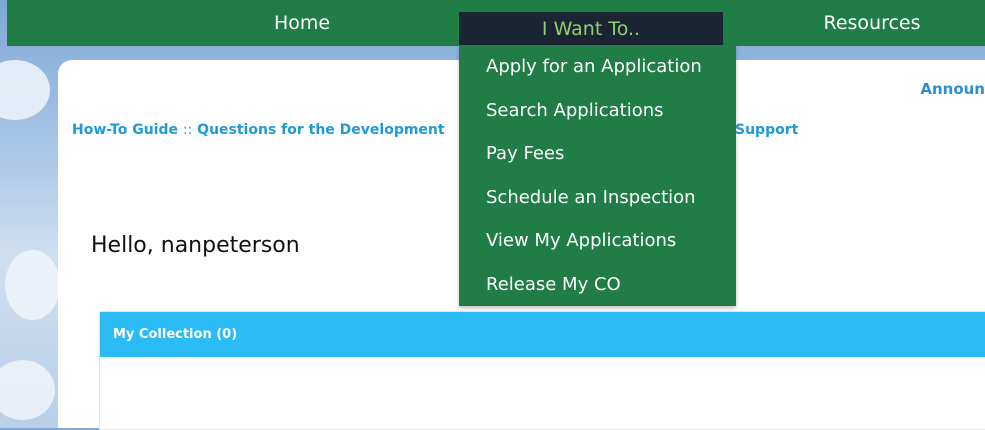 This screenshot has width=985, height=430. I want to click on nav-resources-label: Resources, so click(872, 23).